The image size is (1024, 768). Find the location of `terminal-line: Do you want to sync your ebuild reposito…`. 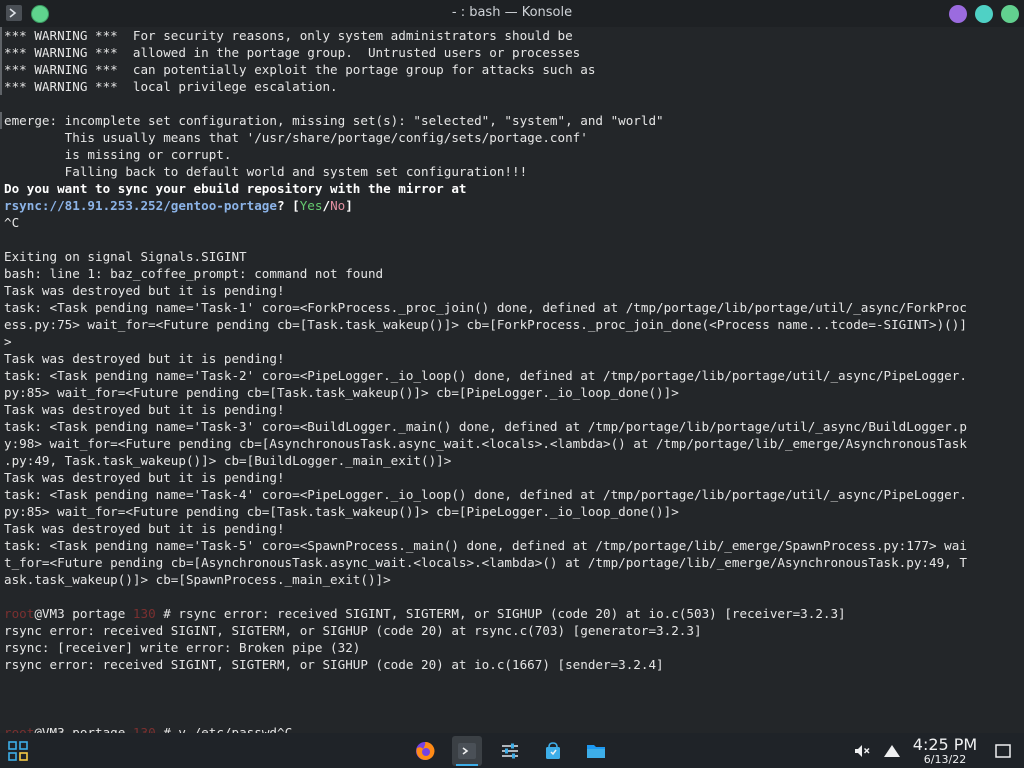

terminal-line: Do you want to sync your ebuild reposito… is located at coordinates (513, 188).